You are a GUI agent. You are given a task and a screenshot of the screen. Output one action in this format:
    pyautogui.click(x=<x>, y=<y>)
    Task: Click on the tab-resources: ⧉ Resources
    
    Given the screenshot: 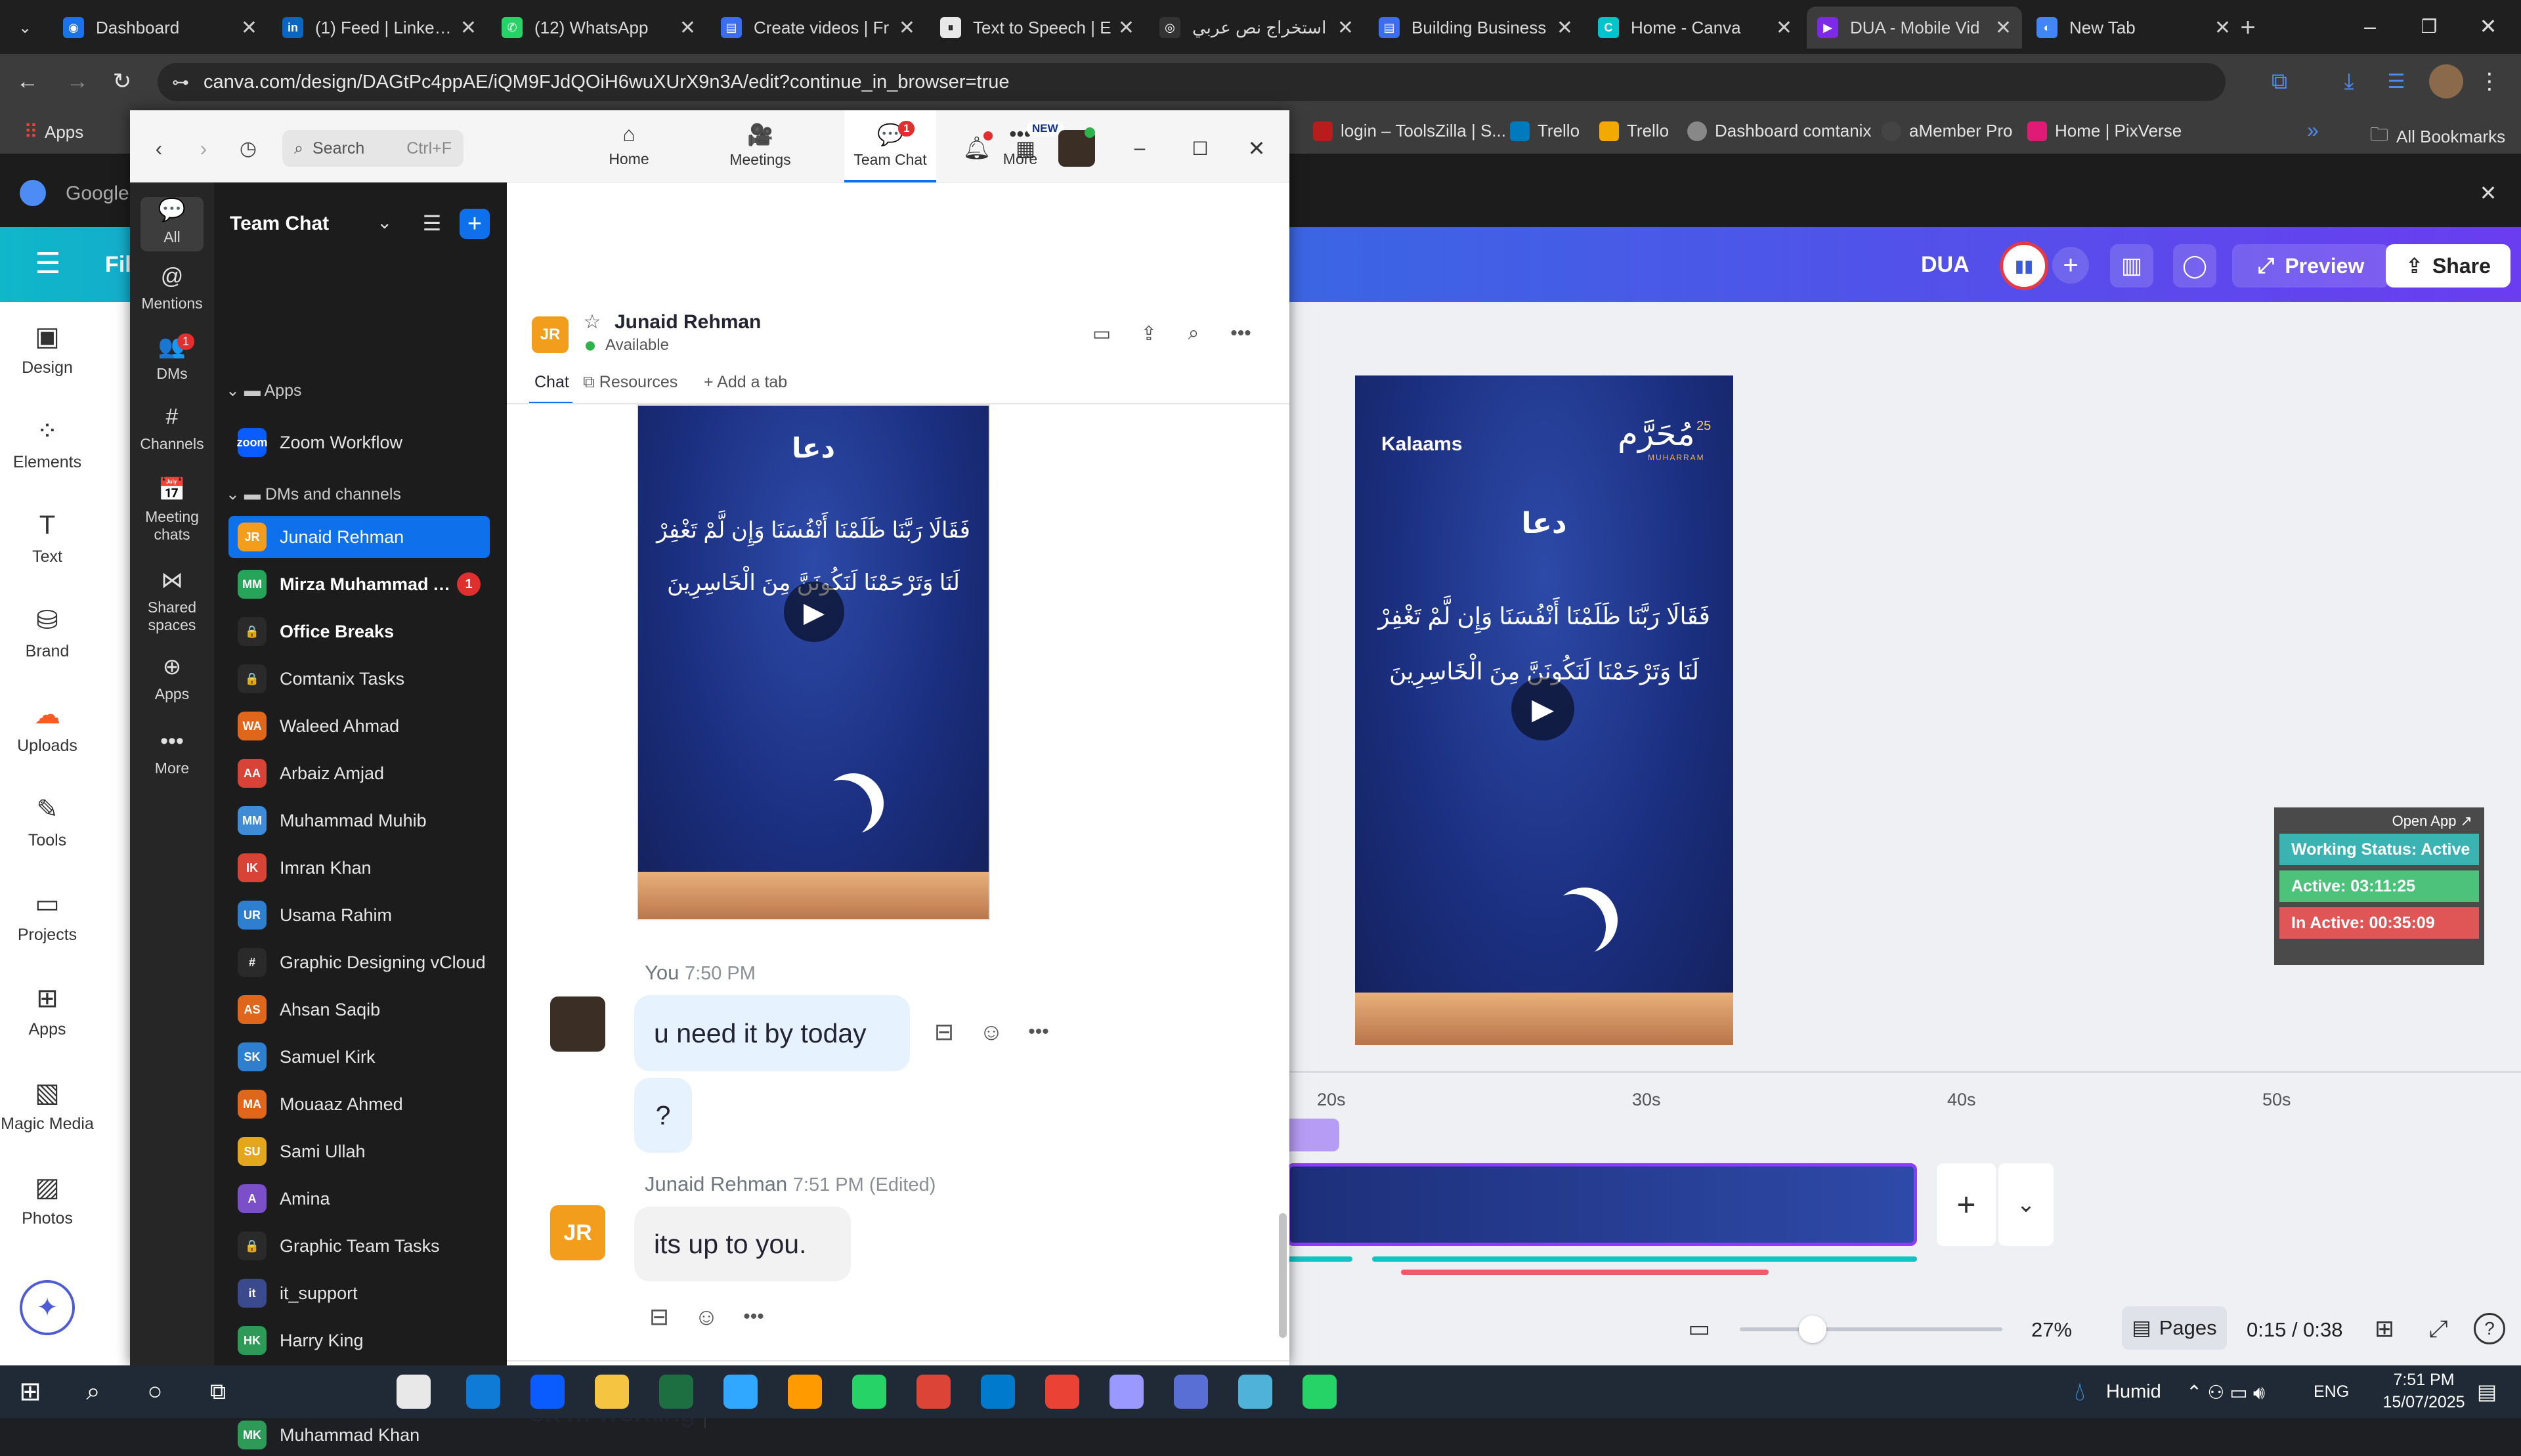 What is the action you would take?
    pyautogui.click(x=630, y=382)
    